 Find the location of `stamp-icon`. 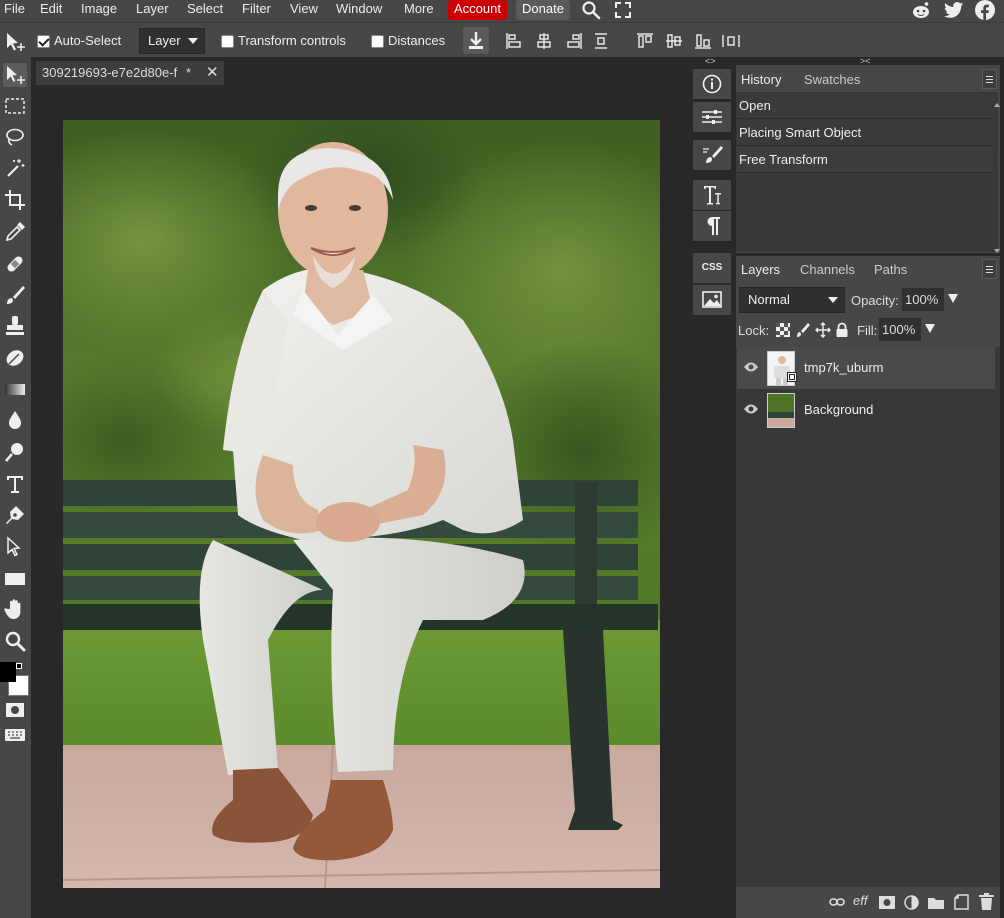

stamp-icon is located at coordinates (15, 325).